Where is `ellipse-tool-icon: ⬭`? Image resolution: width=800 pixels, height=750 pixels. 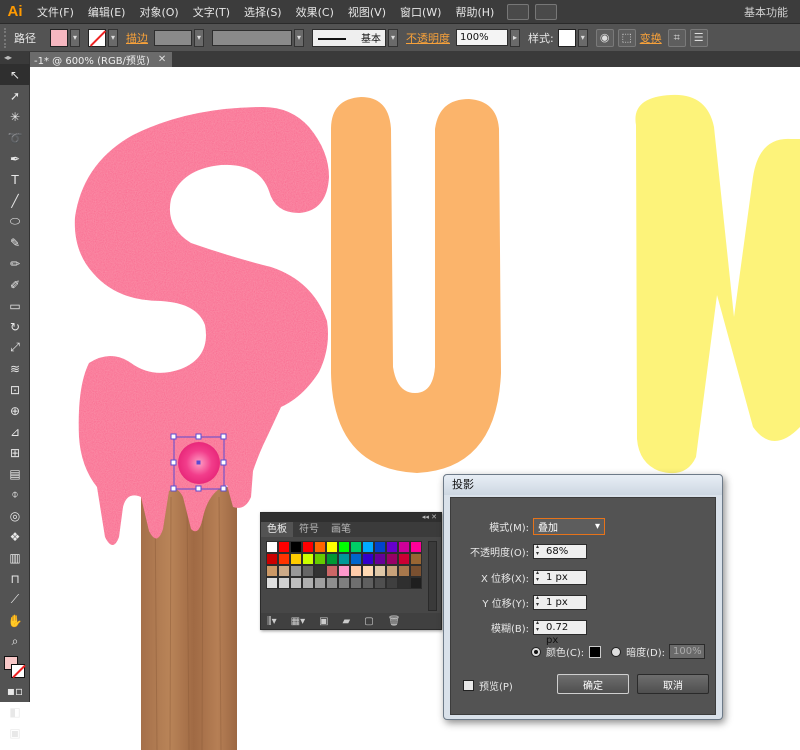
ellipse-tool-icon: ⬭ is located at coordinates (15, 221).